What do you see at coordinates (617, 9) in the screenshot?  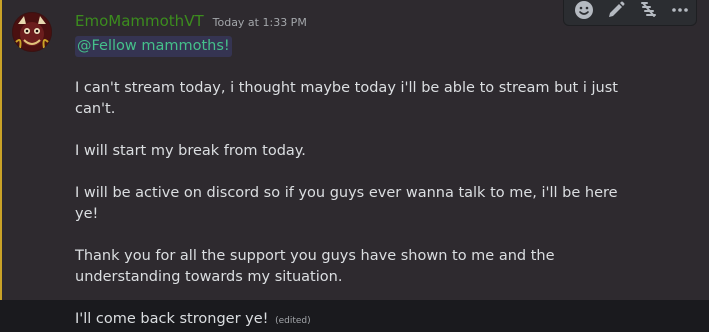 I see `edit-pencil-icon` at bounding box center [617, 9].